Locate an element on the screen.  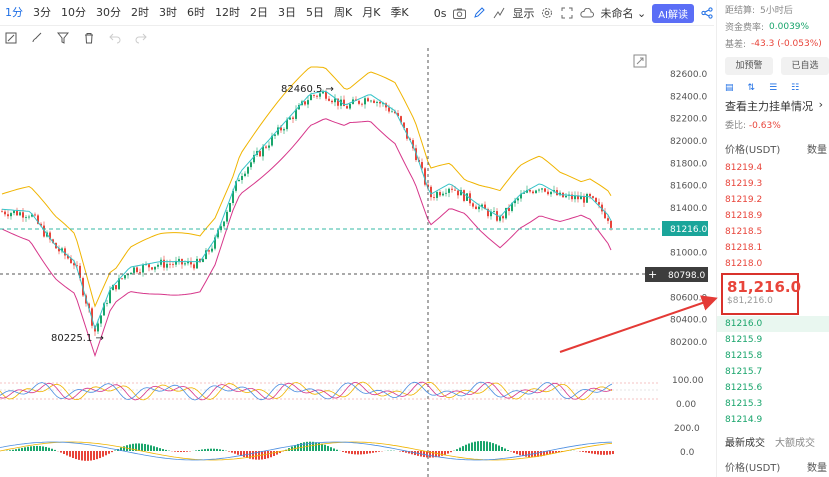
high-price-label: 82460.5 → is located at coordinates (307, 89).